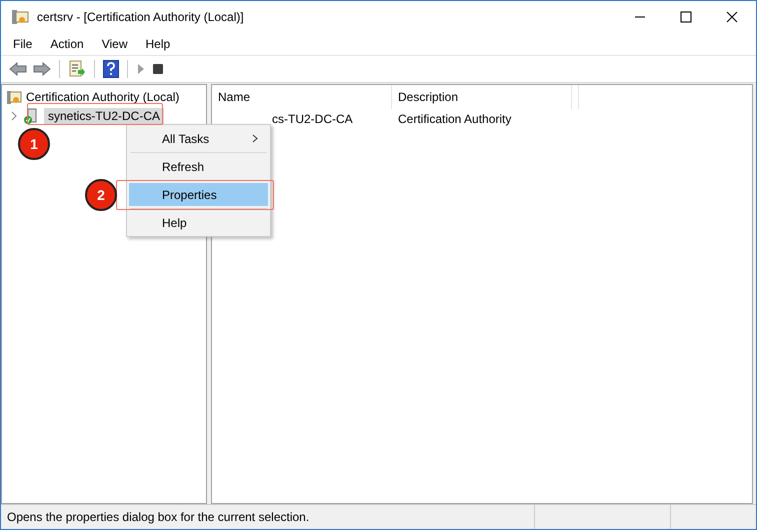 Image resolution: width=757 pixels, height=530 pixels. Describe the element at coordinates (198, 166) in the screenshot. I see `menu-item: Refresh` at that location.